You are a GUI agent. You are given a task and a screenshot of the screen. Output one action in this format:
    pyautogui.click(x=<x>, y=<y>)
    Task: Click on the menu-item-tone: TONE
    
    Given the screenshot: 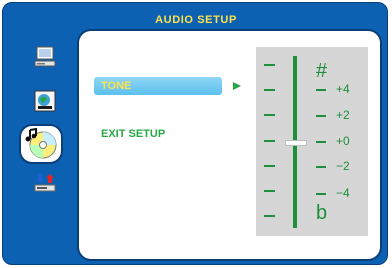 What is the action you would take?
    pyautogui.click(x=158, y=86)
    